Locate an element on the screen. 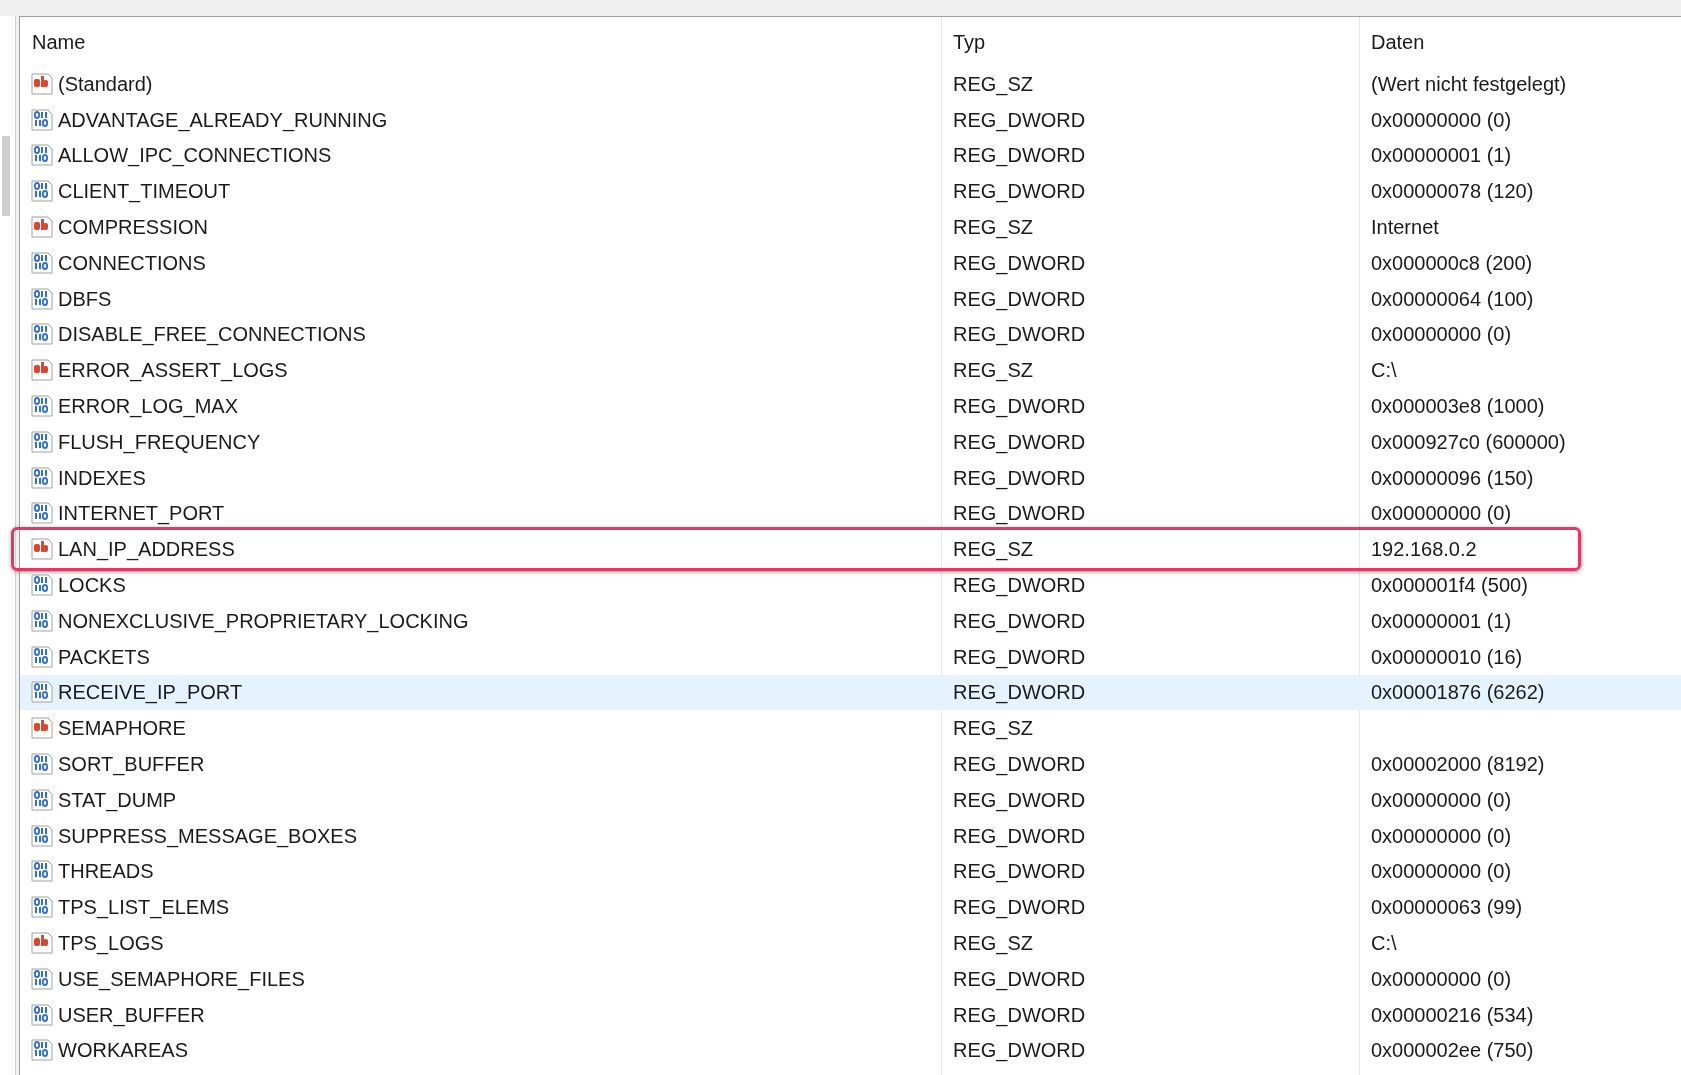  registry-row: INTERNET_PORT REG_DWORD 0x00000000 (0) is located at coordinates (850, 513).